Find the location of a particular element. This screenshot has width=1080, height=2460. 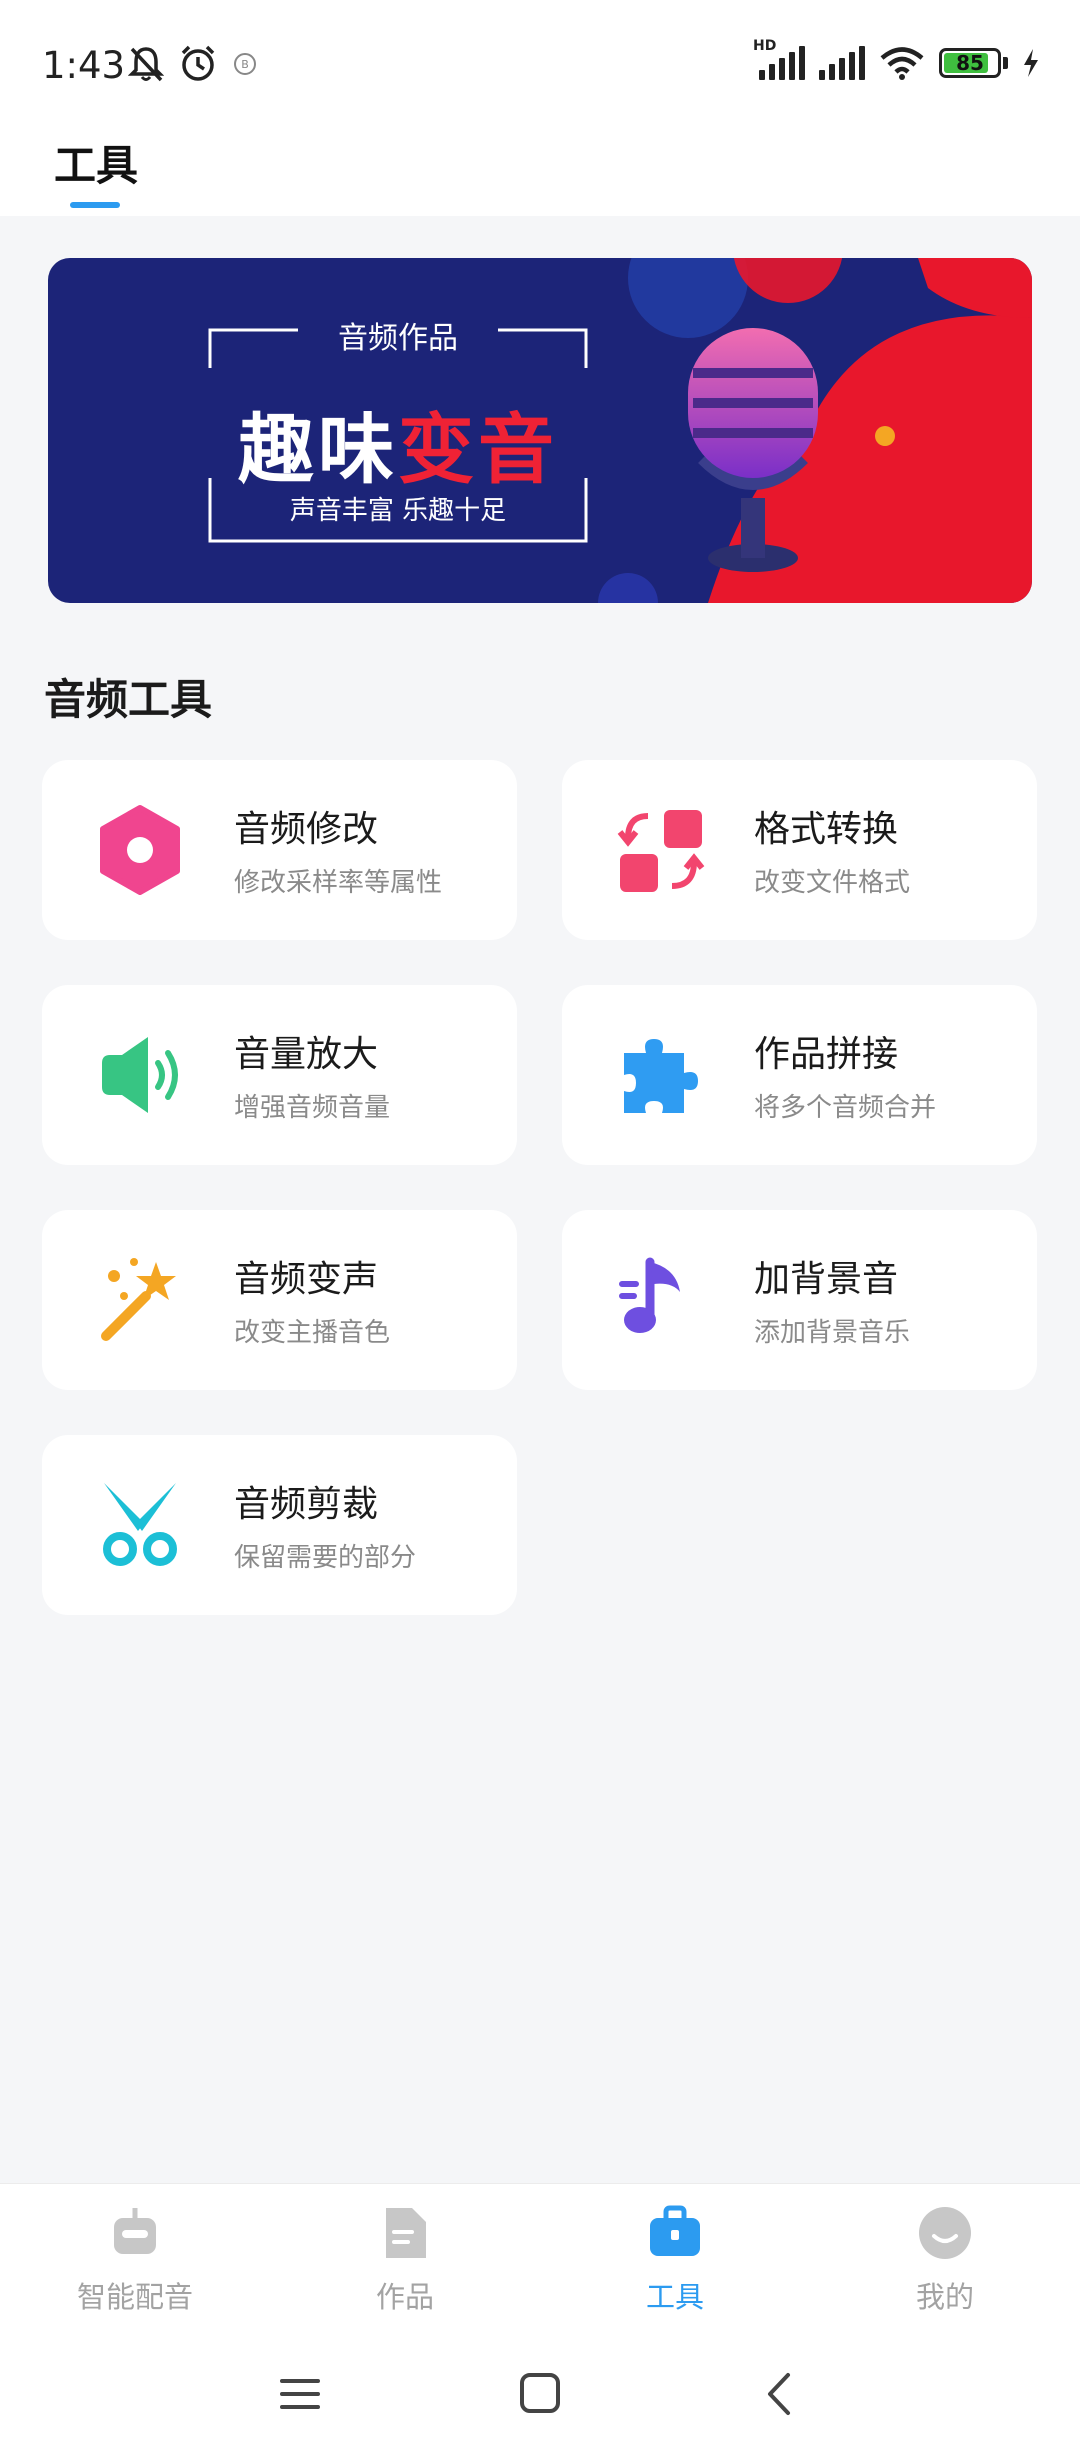

tool-title: 作品拼接 is located at coordinates (826, 1054).